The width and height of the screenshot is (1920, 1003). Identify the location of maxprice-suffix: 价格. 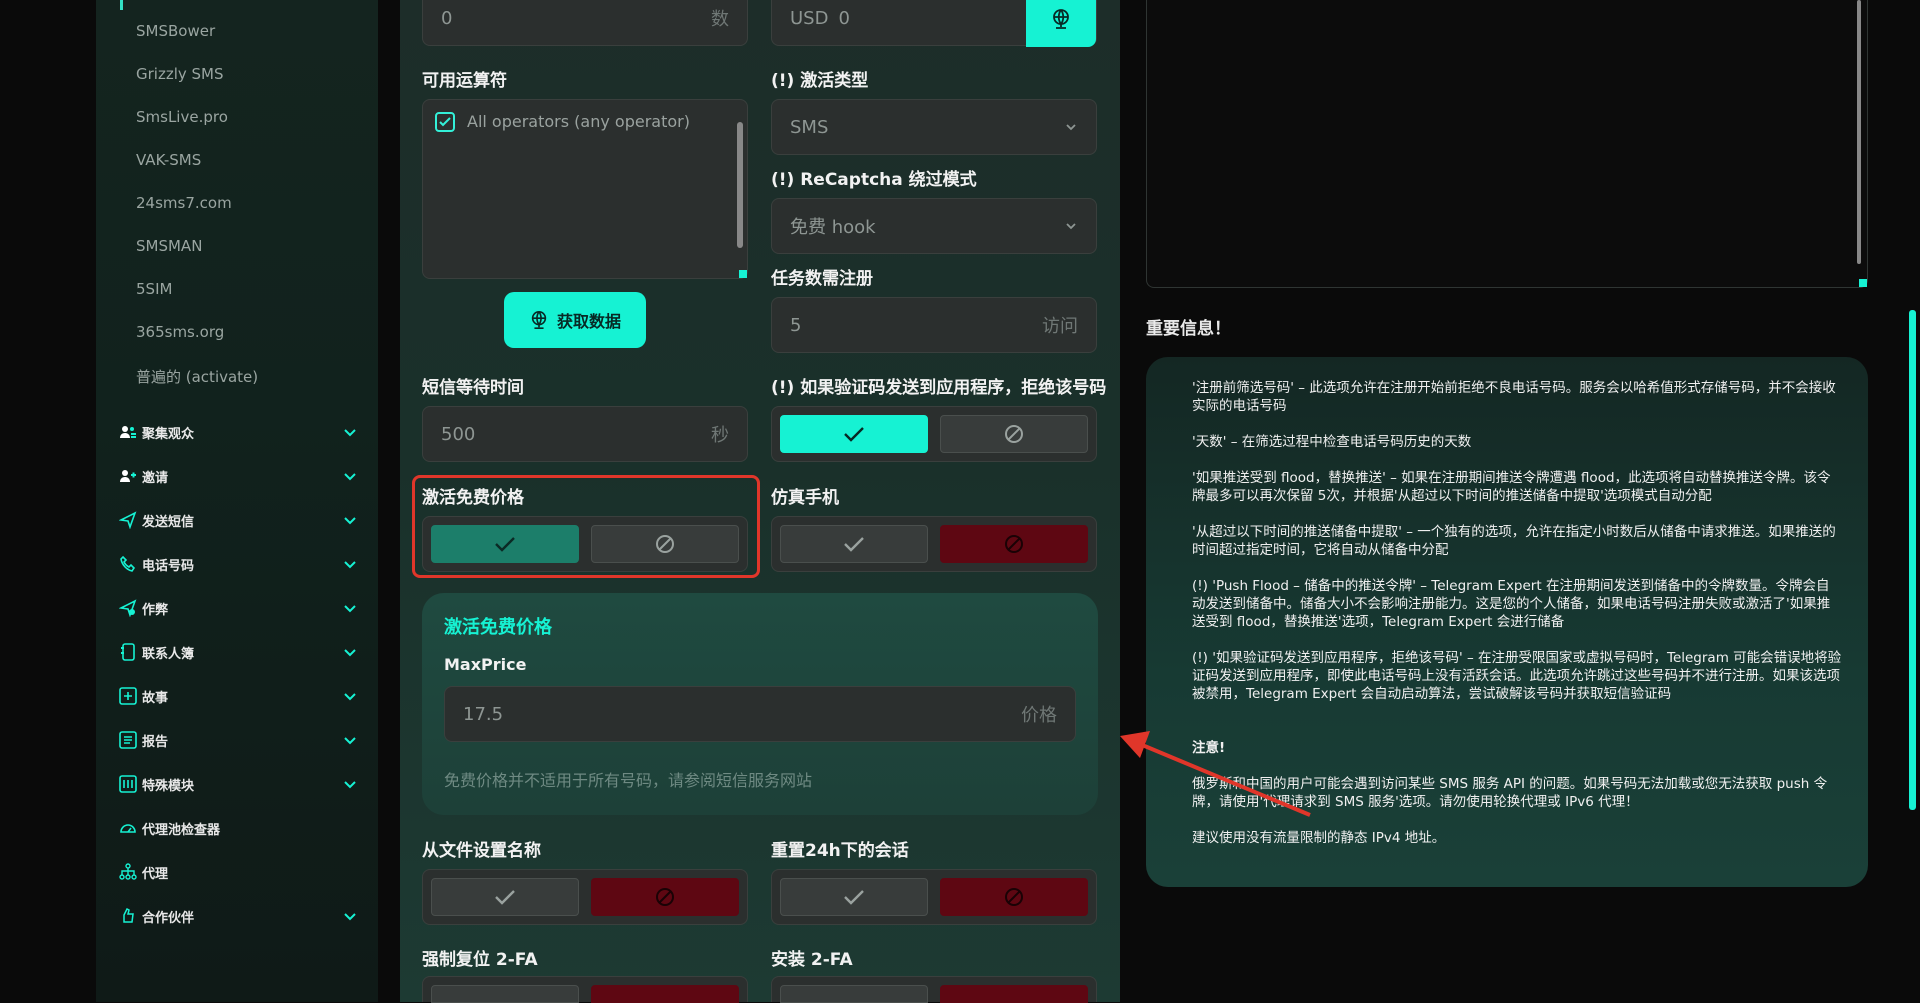
(1039, 715).